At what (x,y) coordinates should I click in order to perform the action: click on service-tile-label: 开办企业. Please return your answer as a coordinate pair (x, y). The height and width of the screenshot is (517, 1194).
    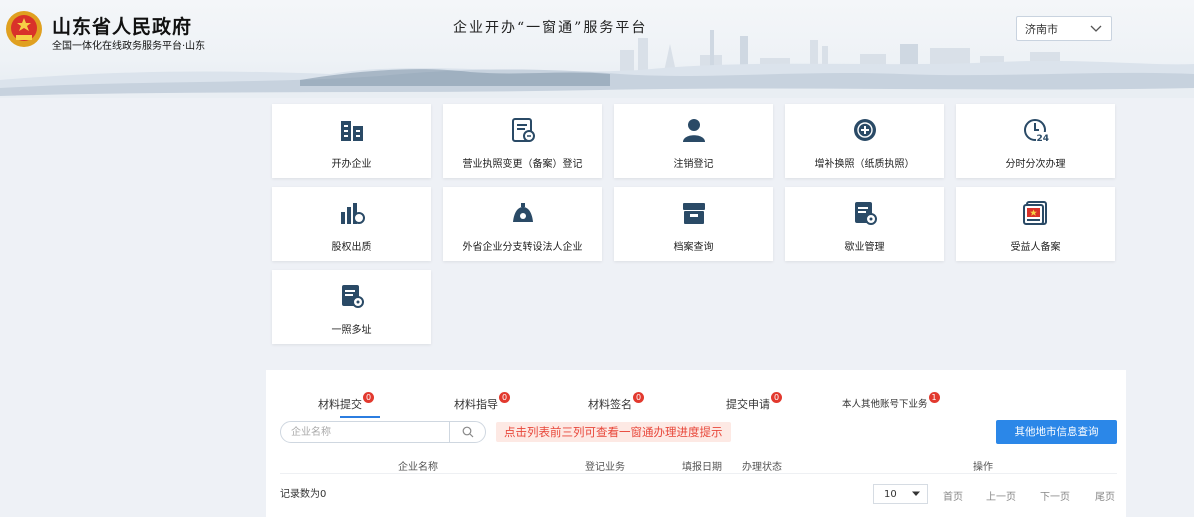
    Looking at the image, I should click on (351, 164).